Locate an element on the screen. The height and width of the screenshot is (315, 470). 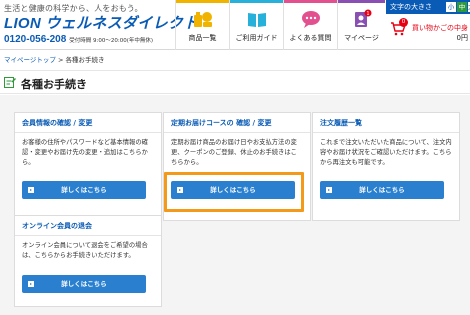
breadcrumb-home-link: マイページトップ is located at coordinates (30, 60).